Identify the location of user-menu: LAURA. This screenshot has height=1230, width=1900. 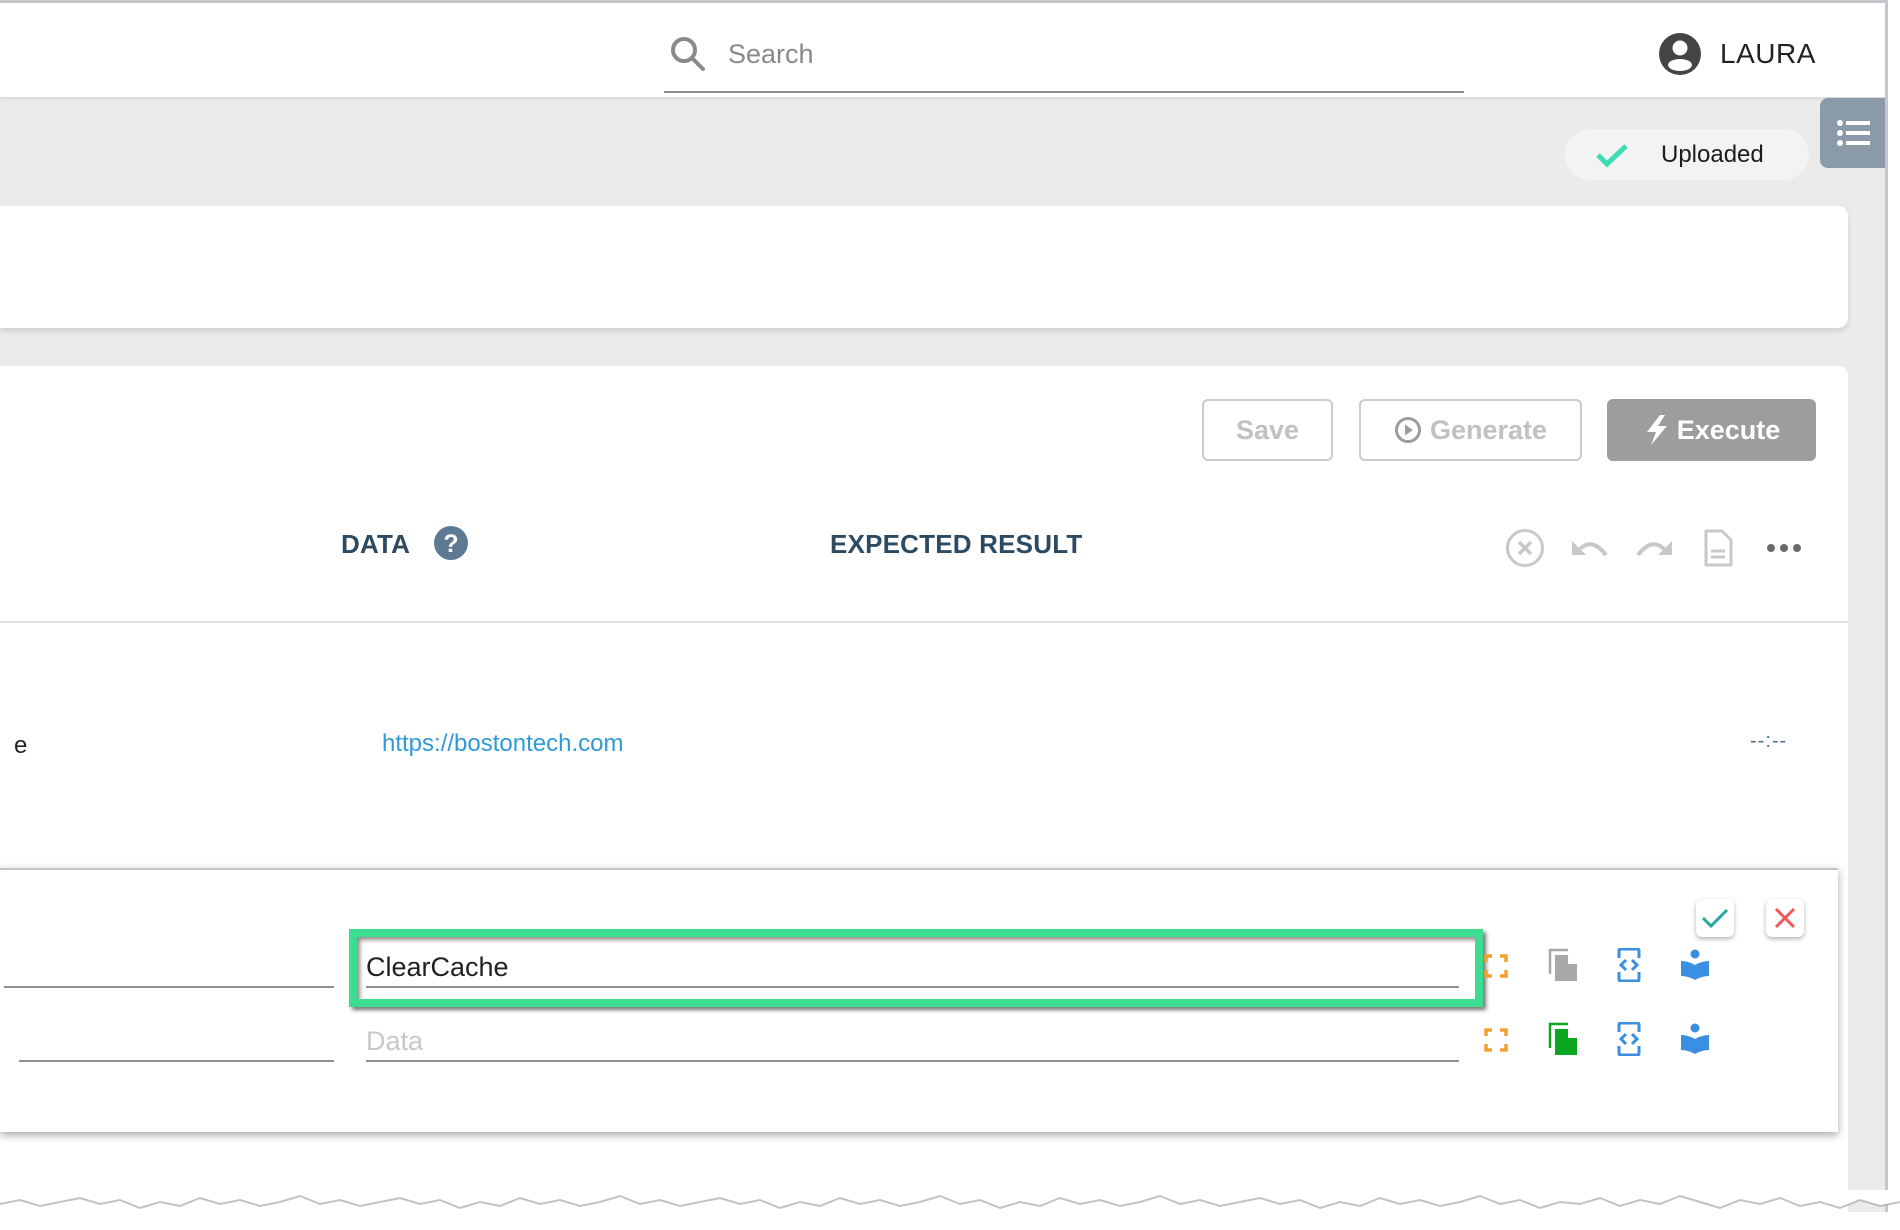
(1737, 54).